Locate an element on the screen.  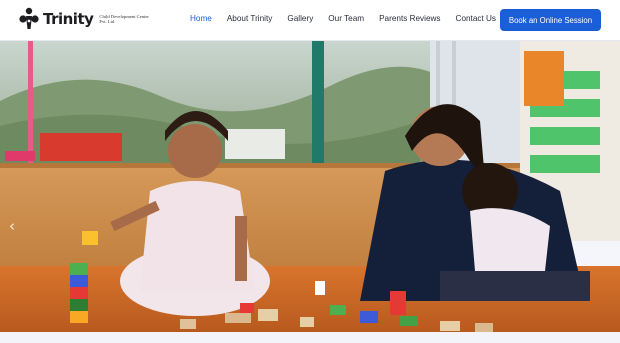
brand-name: Trinity is located at coordinates (68, 19).